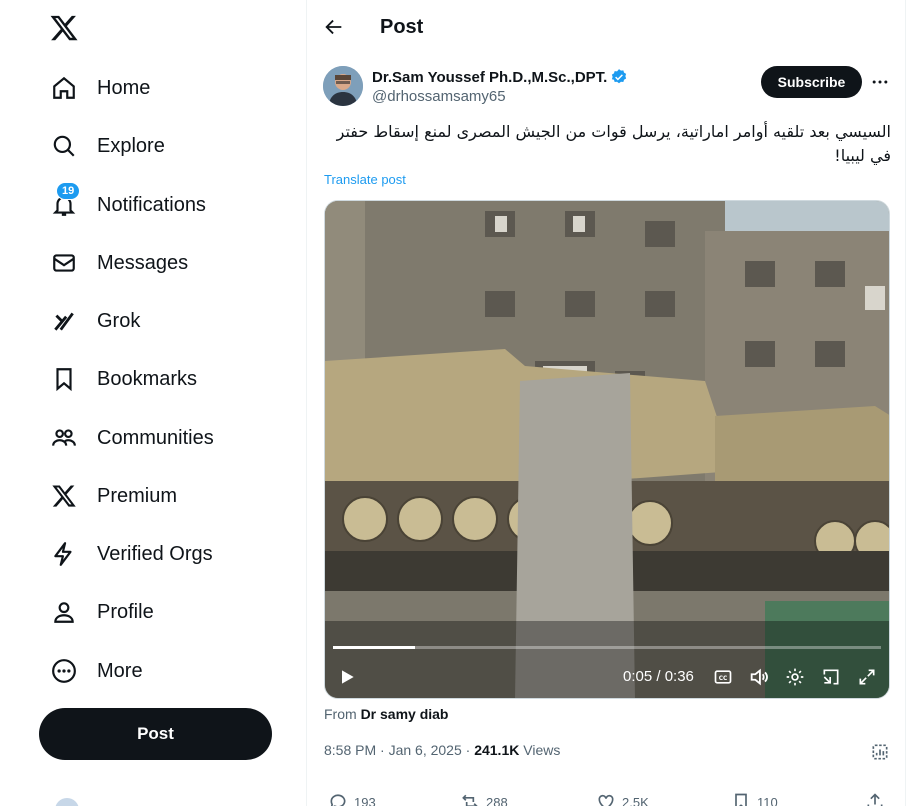  What do you see at coordinates (759, 677) in the screenshot?
I see `volume-icon` at bounding box center [759, 677].